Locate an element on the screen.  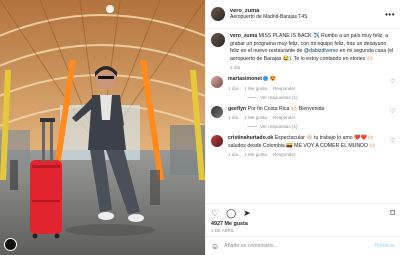
author-avatar is located at coordinates (218, 14).